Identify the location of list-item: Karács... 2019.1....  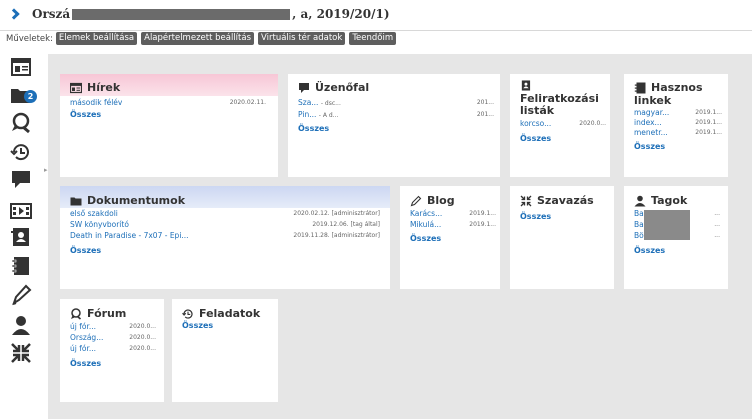
(453, 214).